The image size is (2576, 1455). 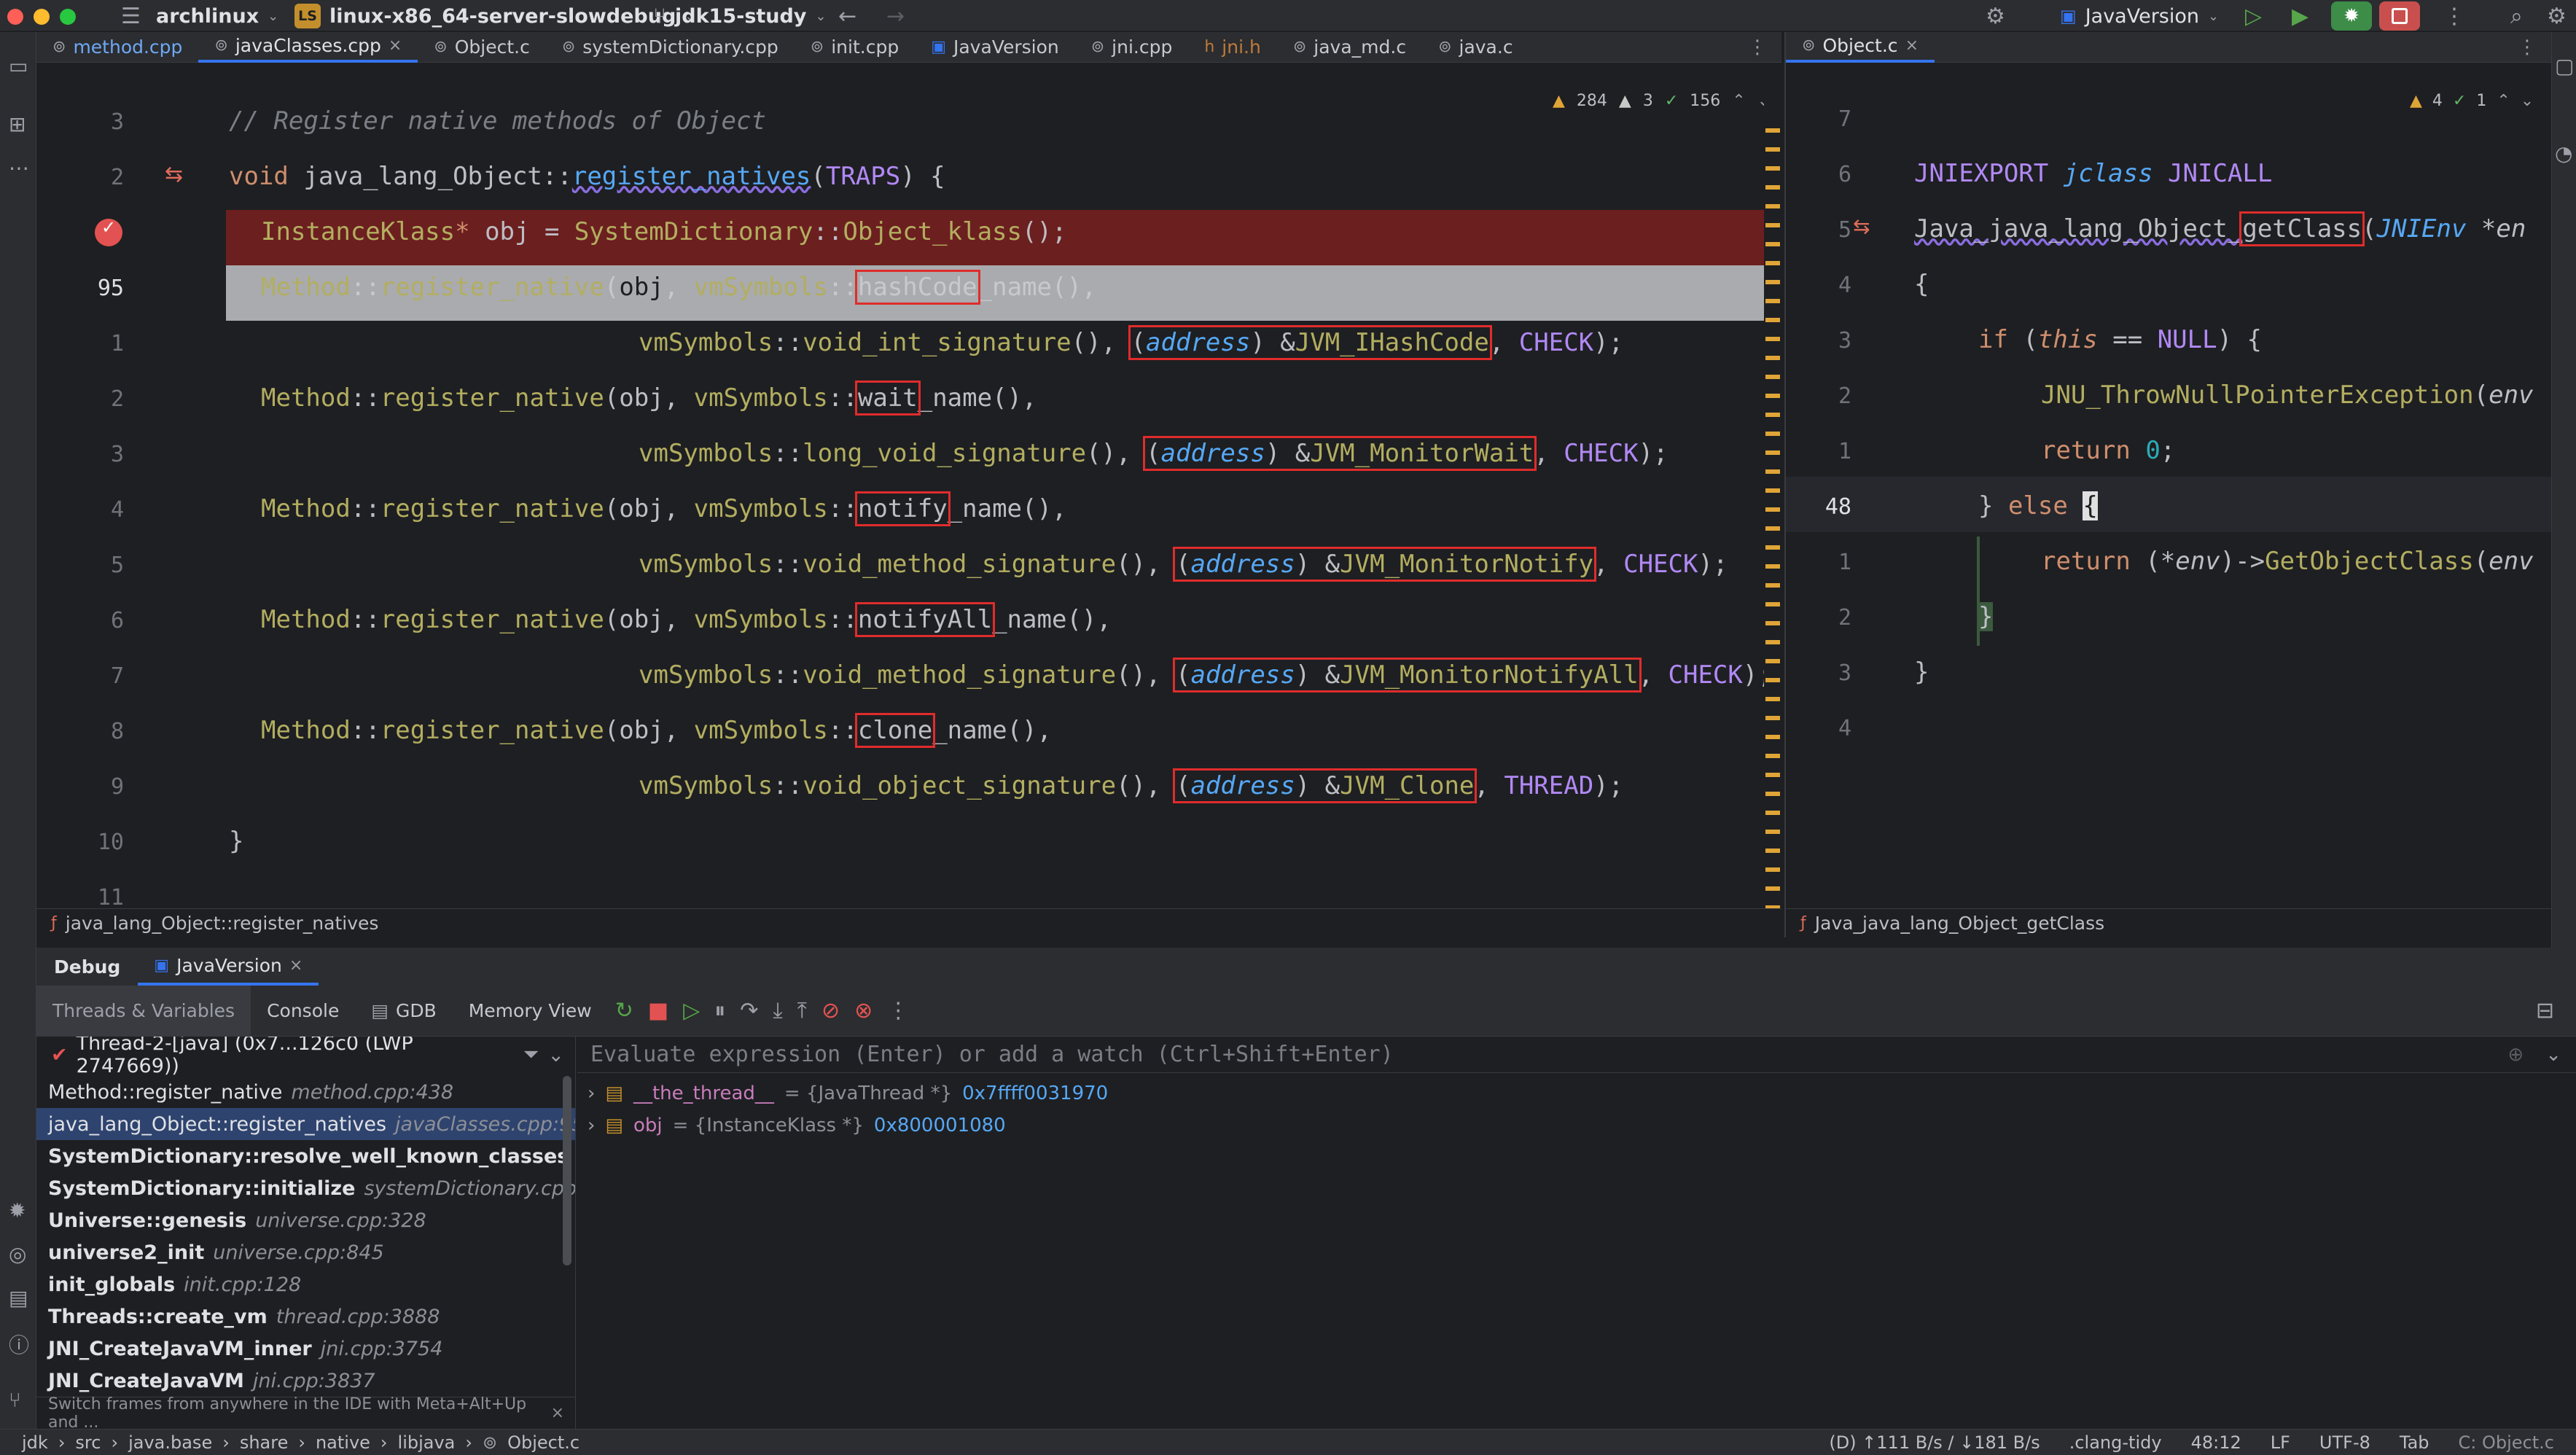 What do you see at coordinates (624, 1010) in the screenshot?
I see `rerun-icon: ↻` at bounding box center [624, 1010].